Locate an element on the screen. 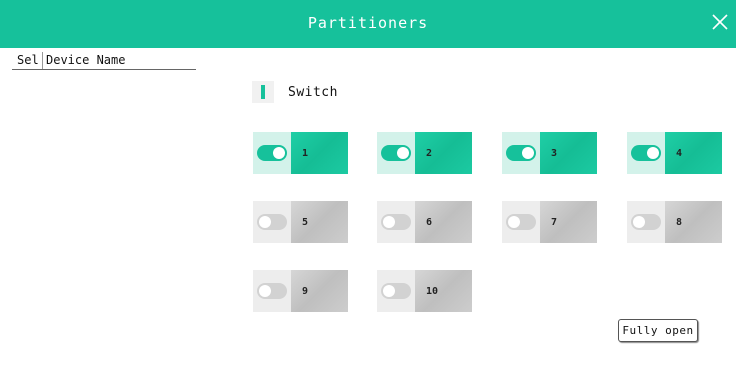  zone-number: 9 is located at coordinates (319, 291).